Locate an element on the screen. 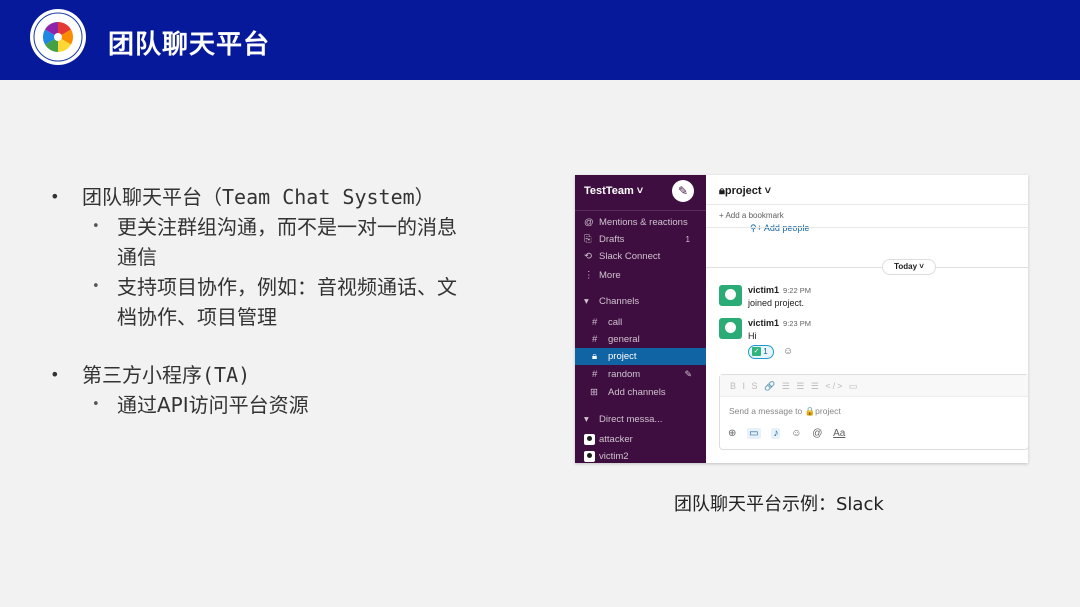  lock-icon: 🔒︎ is located at coordinates (595, 356).